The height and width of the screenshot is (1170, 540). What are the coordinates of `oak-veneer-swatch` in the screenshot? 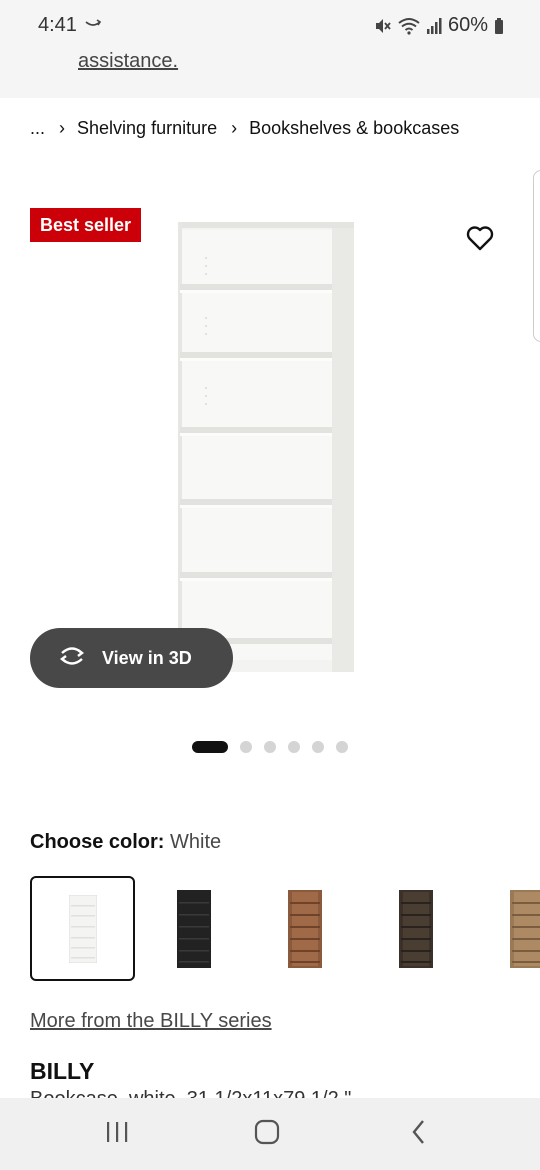 It's located at (507, 928).